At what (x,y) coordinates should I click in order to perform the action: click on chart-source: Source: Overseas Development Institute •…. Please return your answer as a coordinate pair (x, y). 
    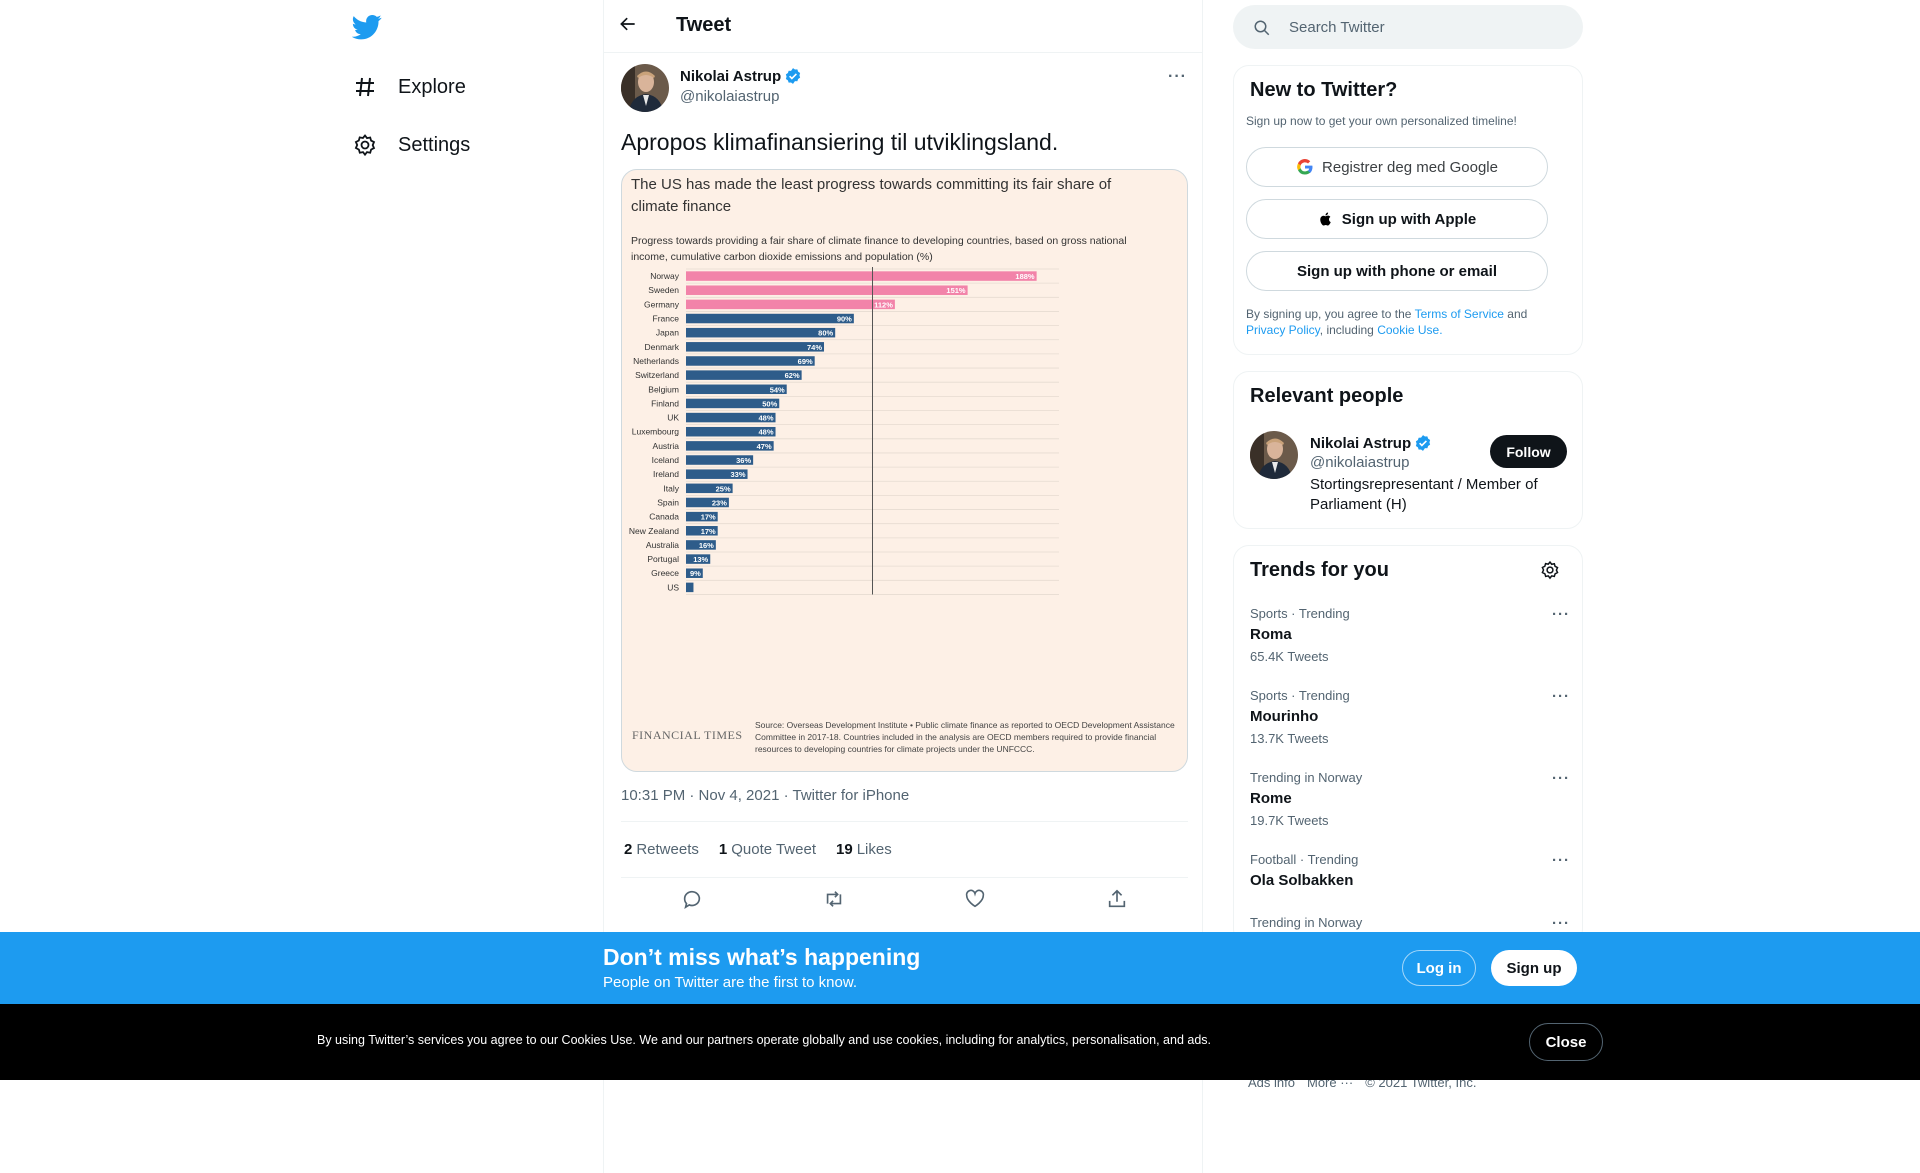
    Looking at the image, I should click on (965, 737).